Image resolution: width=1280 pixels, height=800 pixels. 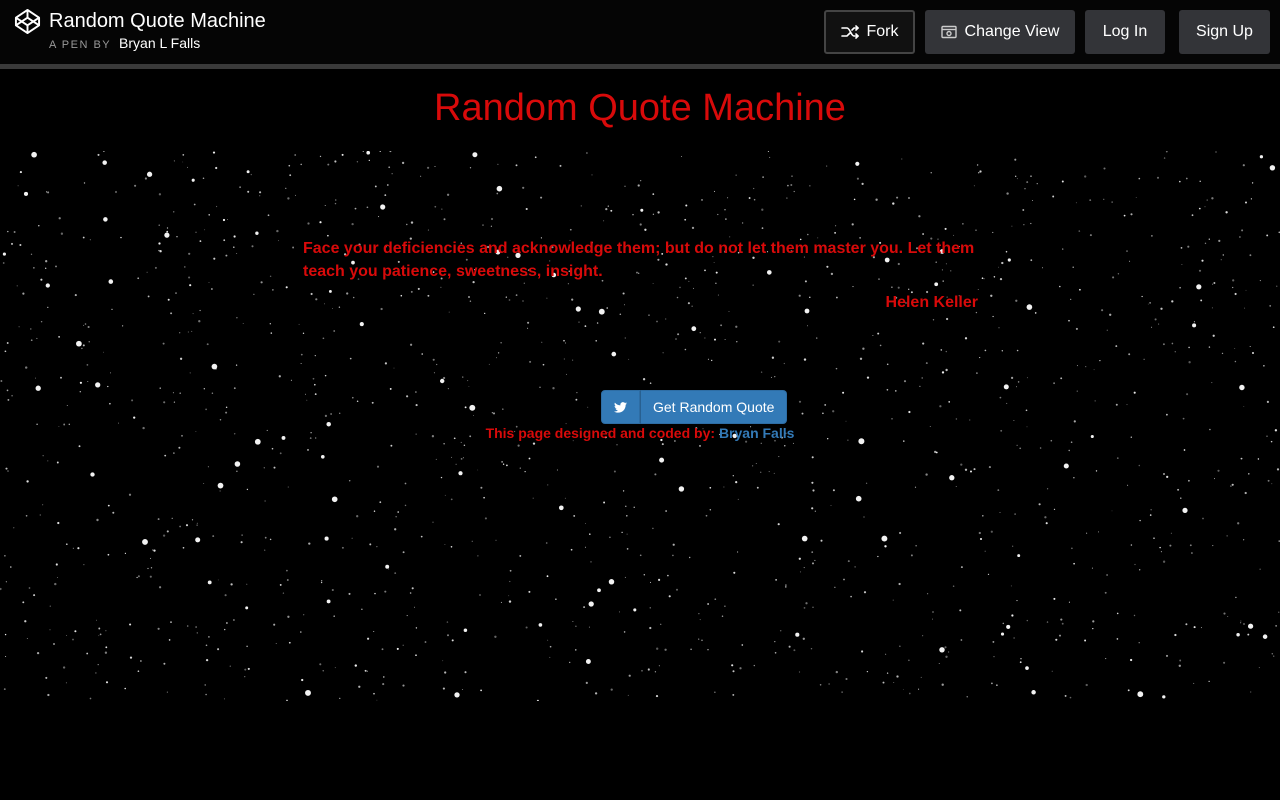 I want to click on credit-author-link: Bryan Falls, so click(x=756, y=433).